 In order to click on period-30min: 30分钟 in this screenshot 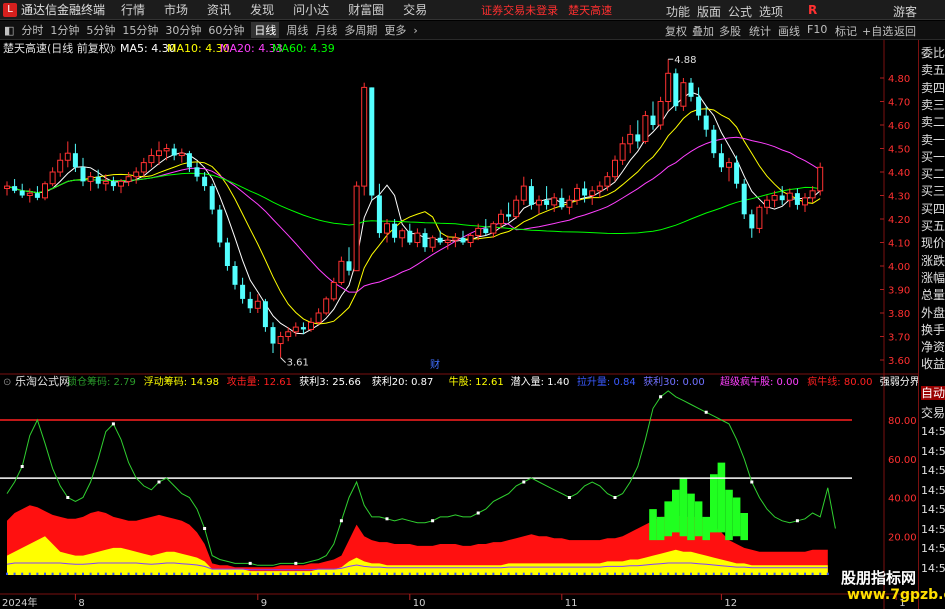, I will do `click(183, 30)`.